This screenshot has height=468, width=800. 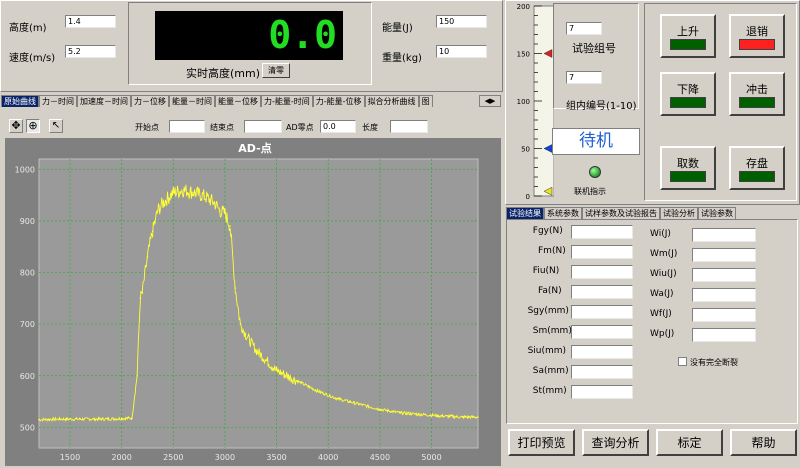 What do you see at coordinates (25, 169) in the screenshot?
I see `y-tick-label: 1000` at bounding box center [25, 169].